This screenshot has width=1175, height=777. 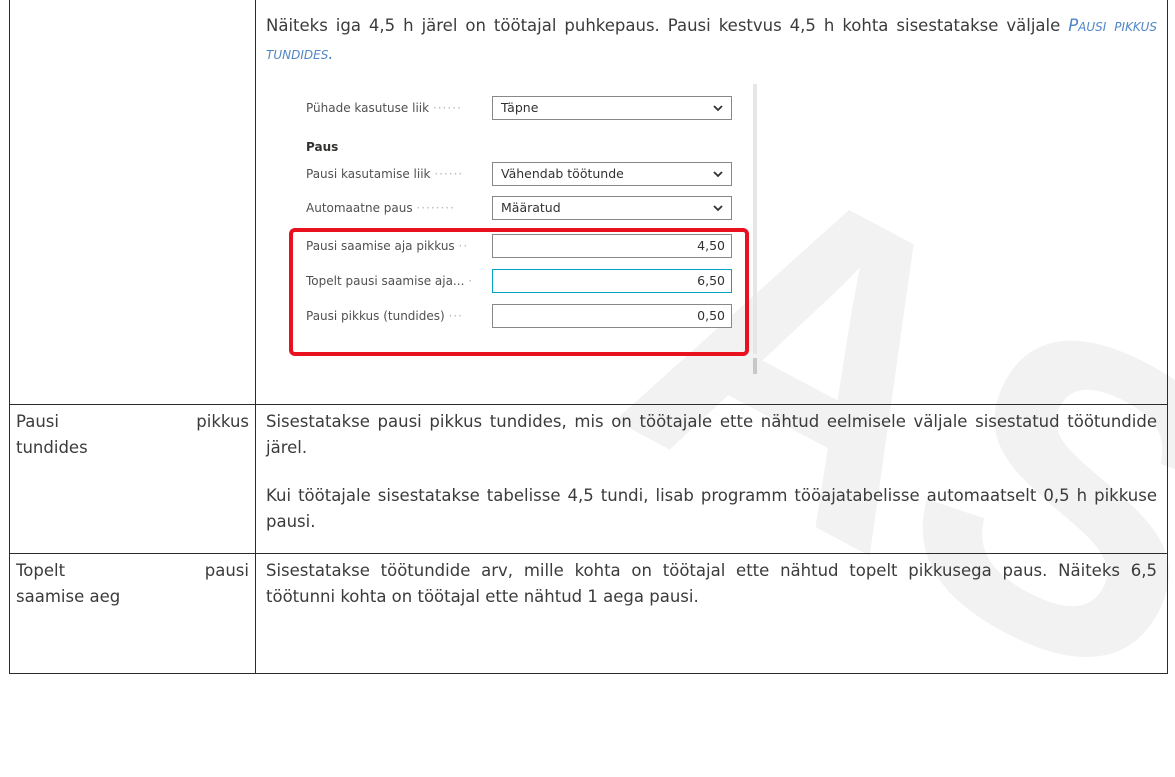 I want to click on scrollbar-thumb, so click(x=755, y=366).